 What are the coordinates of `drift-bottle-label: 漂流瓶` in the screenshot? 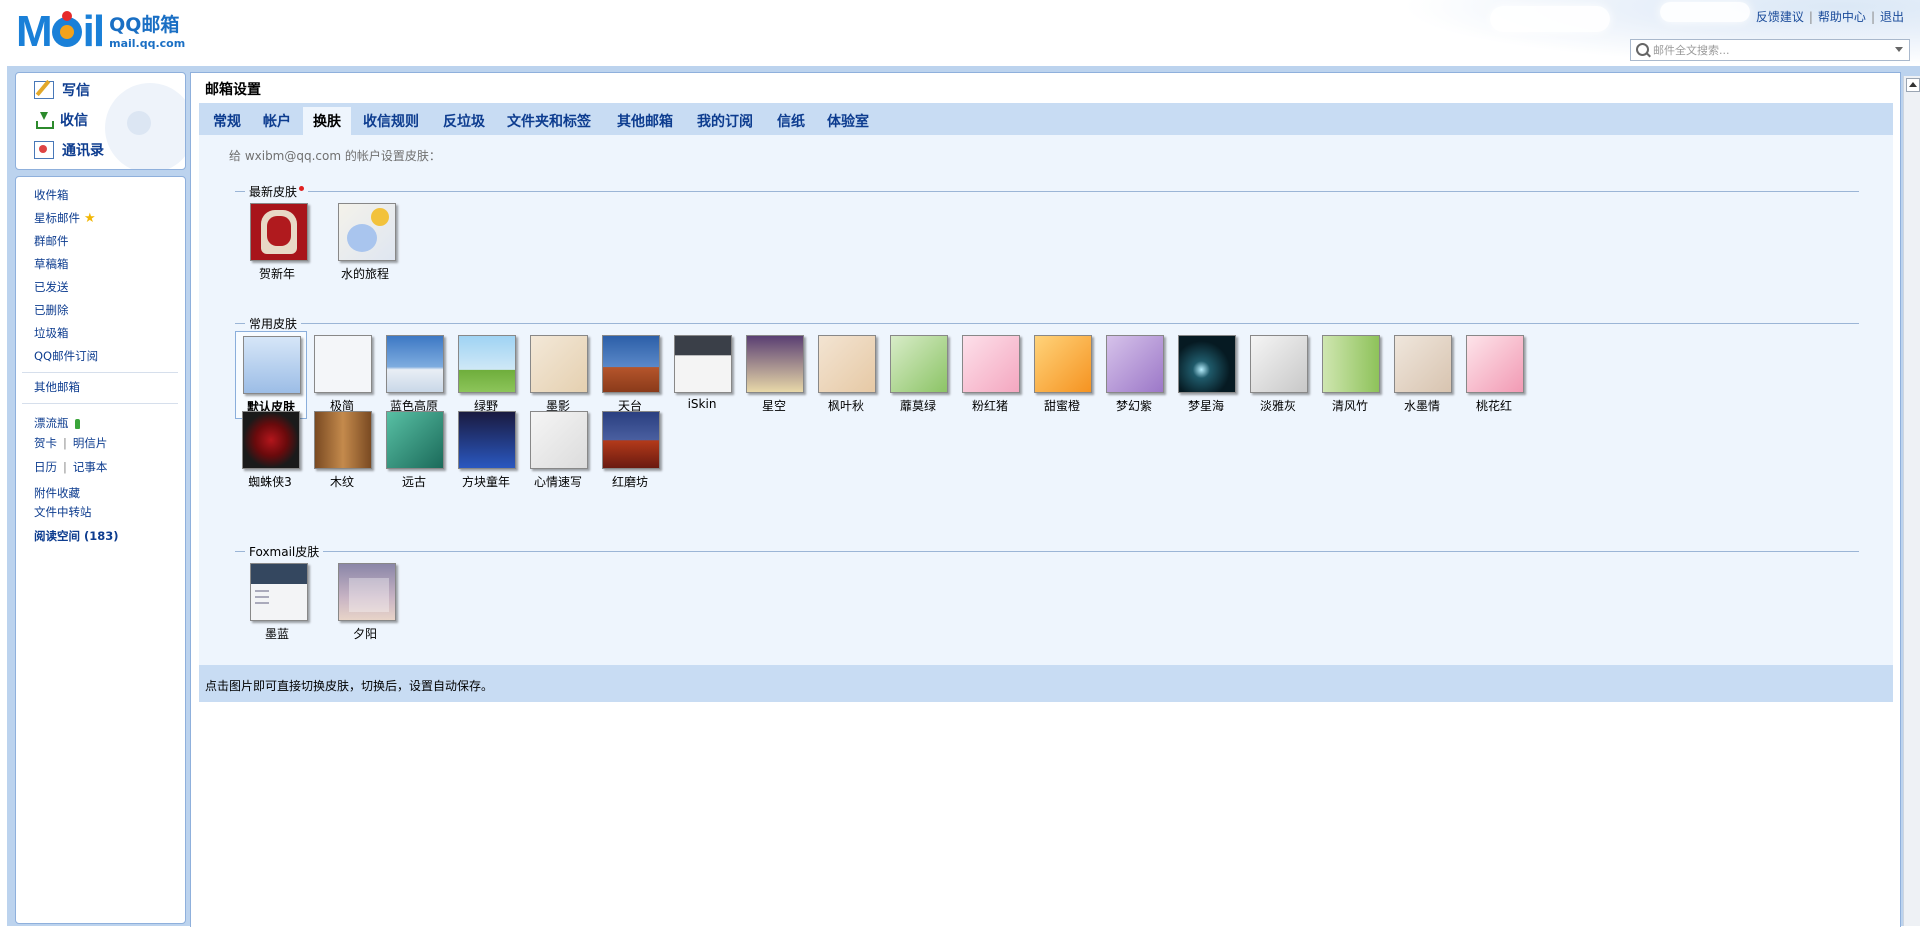 It's located at (51, 423).